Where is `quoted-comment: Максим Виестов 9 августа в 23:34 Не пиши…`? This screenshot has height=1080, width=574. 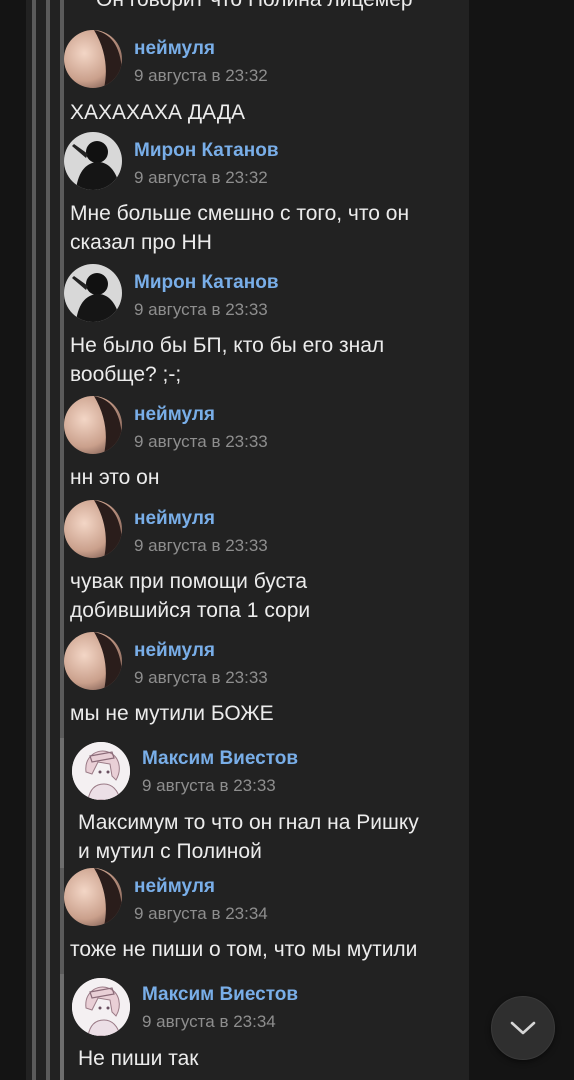
quoted-comment: Максим Виестов 9 августа в 23:34 Не пиши… is located at coordinates (264, 1027).